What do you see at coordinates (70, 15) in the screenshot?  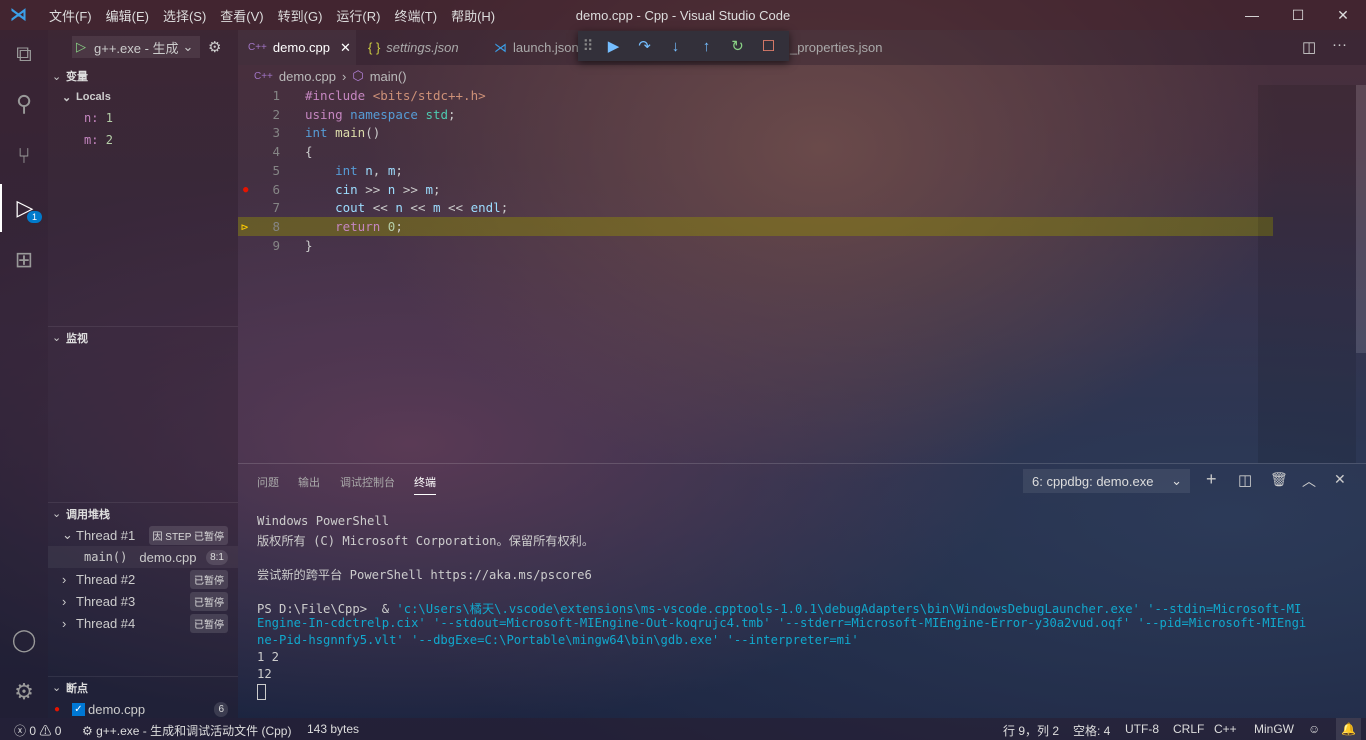 I see `menu-file: 文件(F)` at bounding box center [70, 15].